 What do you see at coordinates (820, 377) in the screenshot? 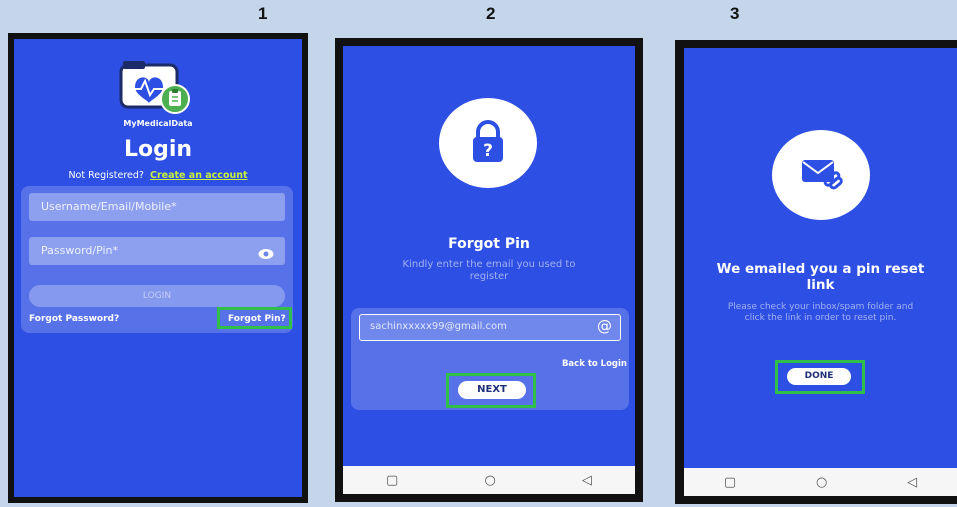
I see `done-highlight` at bounding box center [820, 377].